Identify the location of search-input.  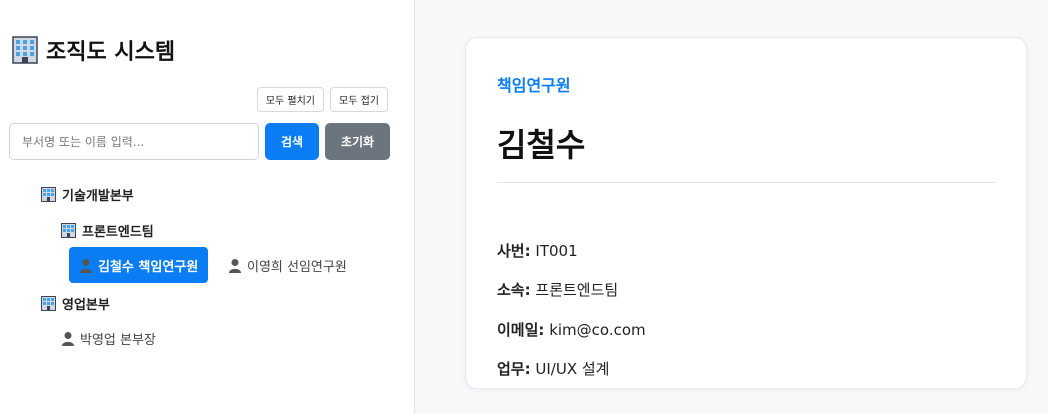
(134, 141).